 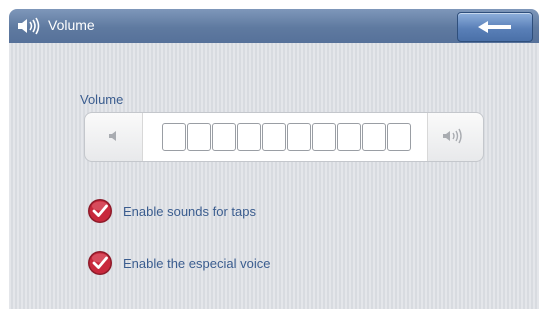 I want to click on speaker-low-icon, so click(x=114, y=136).